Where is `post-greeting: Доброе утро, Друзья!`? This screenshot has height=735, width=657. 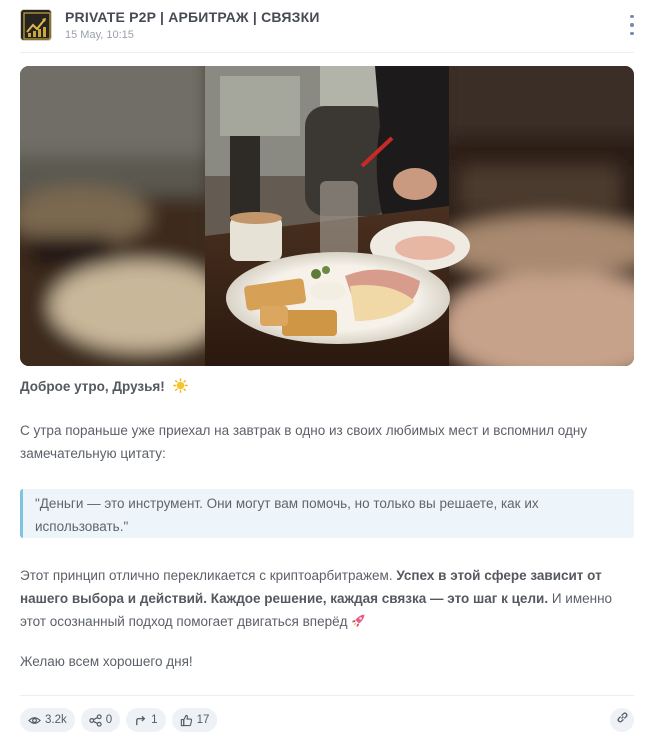
post-greeting: Доброе утро, Друзья! is located at coordinates (327, 387).